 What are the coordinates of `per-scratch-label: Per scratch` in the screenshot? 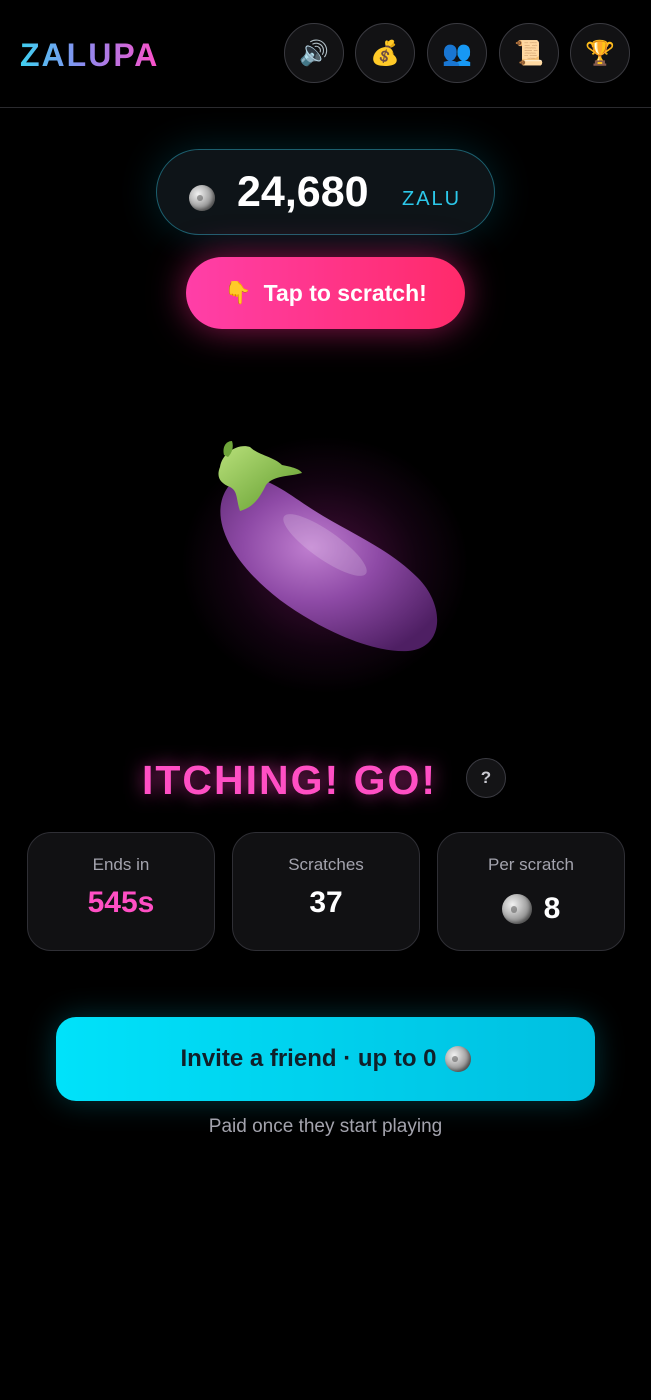 It's located at (531, 864).